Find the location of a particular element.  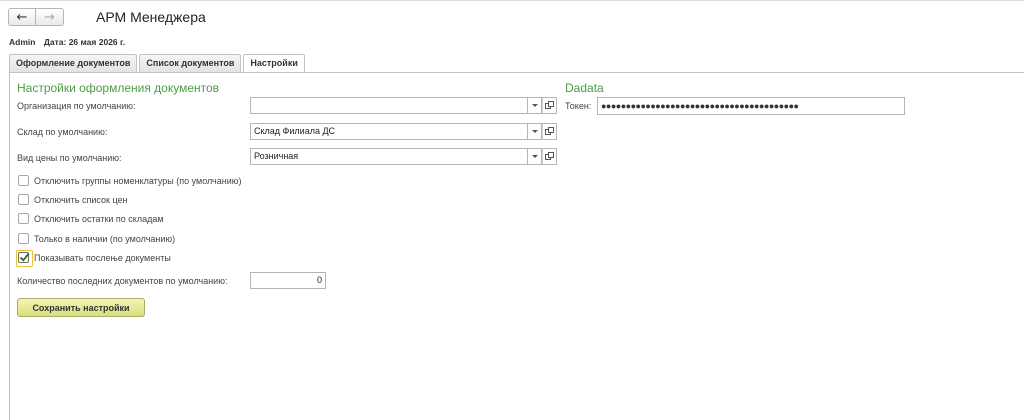

checkbox-row-disable-prices: Отключить список цен is located at coordinates (72, 199).